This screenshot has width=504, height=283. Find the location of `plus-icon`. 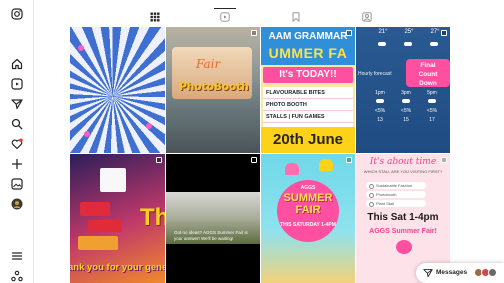

plus-icon is located at coordinates (17, 164).